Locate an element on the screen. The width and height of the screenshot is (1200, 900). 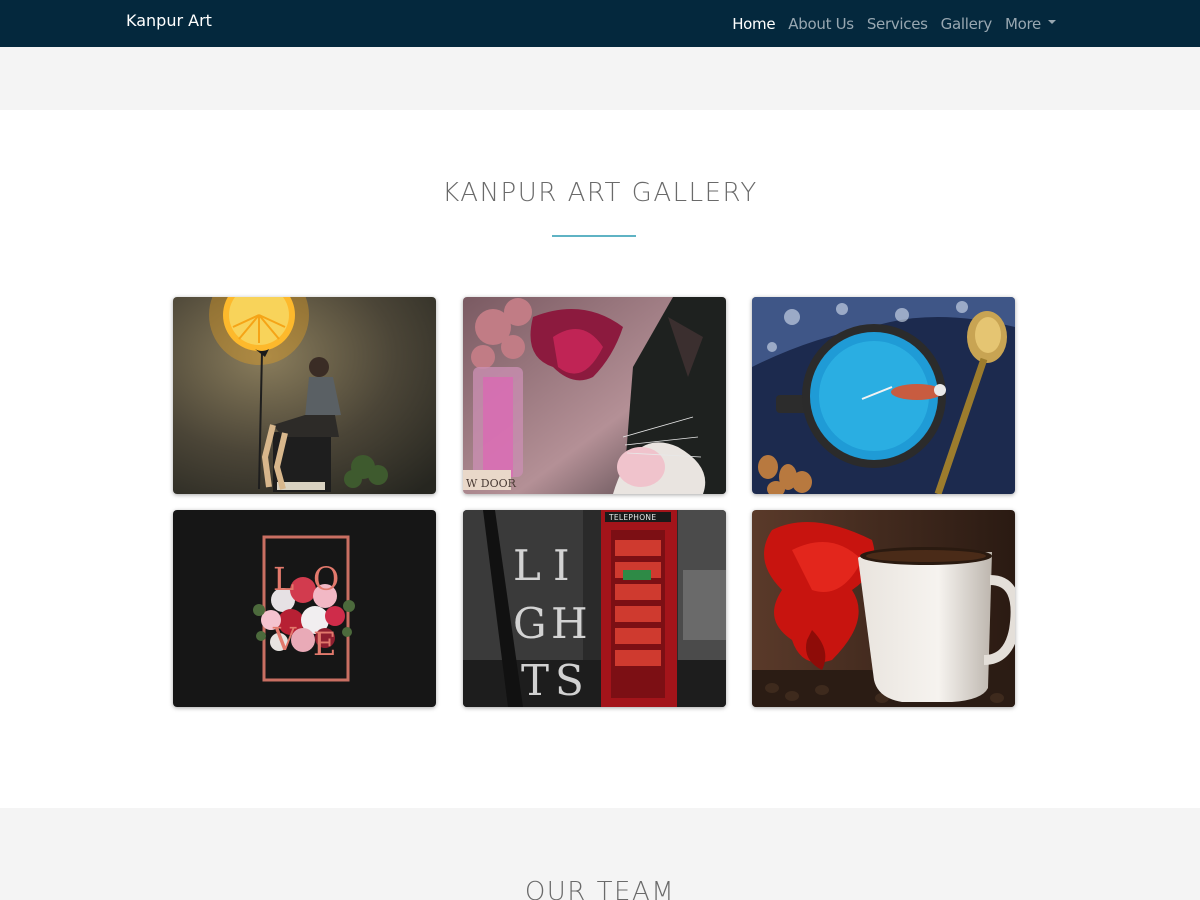
gallery-image-swimmer-cup is located at coordinates (883, 395).